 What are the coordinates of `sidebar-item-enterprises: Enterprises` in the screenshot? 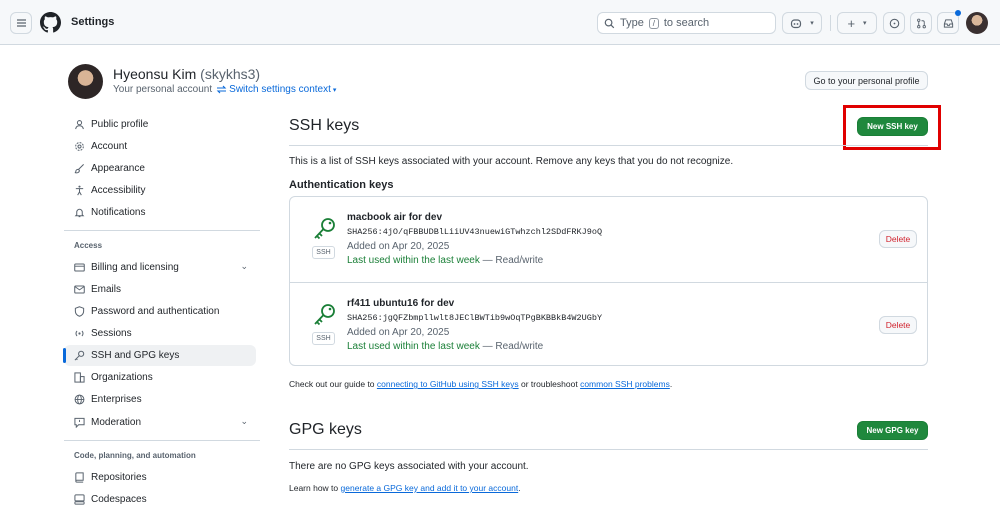 It's located at (160, 399).